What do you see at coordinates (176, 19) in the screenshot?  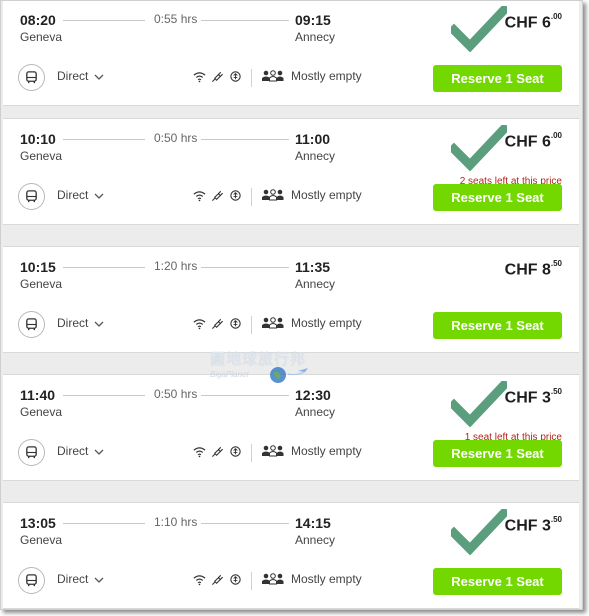 I see `trip-duration: 0:55 hrs` at bounding box center [176, 19].